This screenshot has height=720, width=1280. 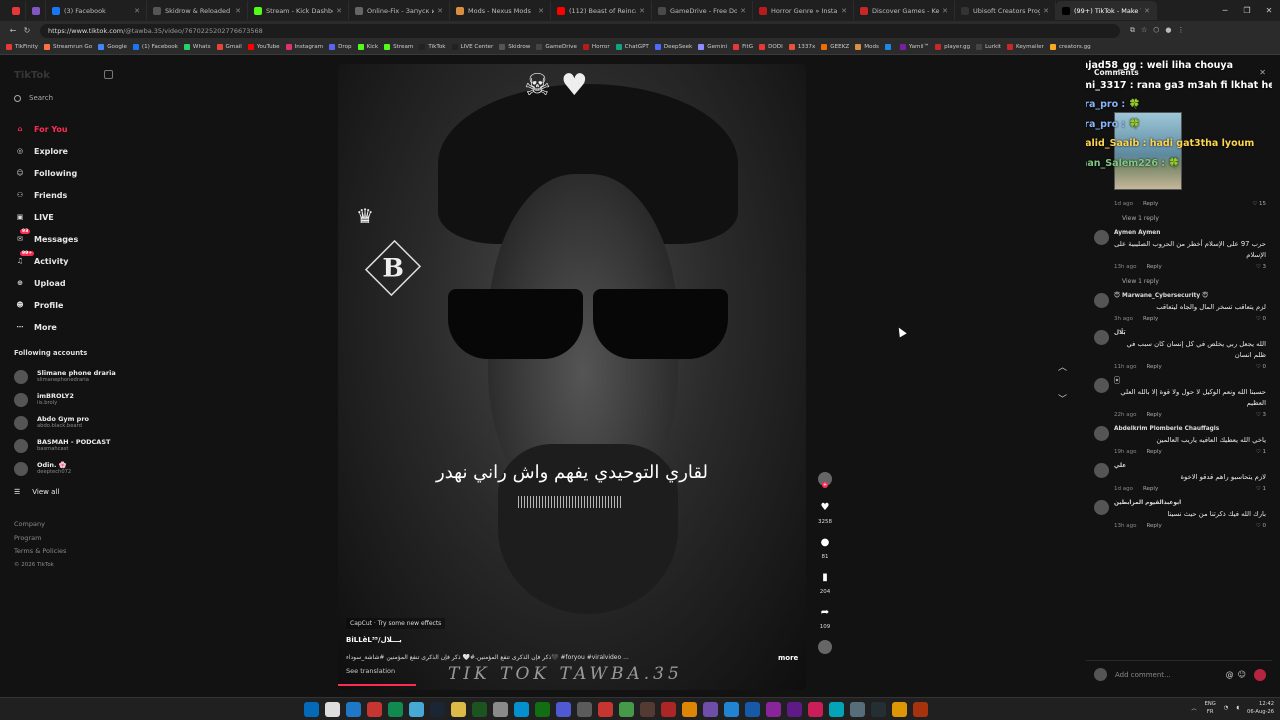 What do you see at coordinates (374, 640) in the screenshot?
I see `video-author: BiLLèL³⁵/بـــلال` at bounding box center [374, 640].